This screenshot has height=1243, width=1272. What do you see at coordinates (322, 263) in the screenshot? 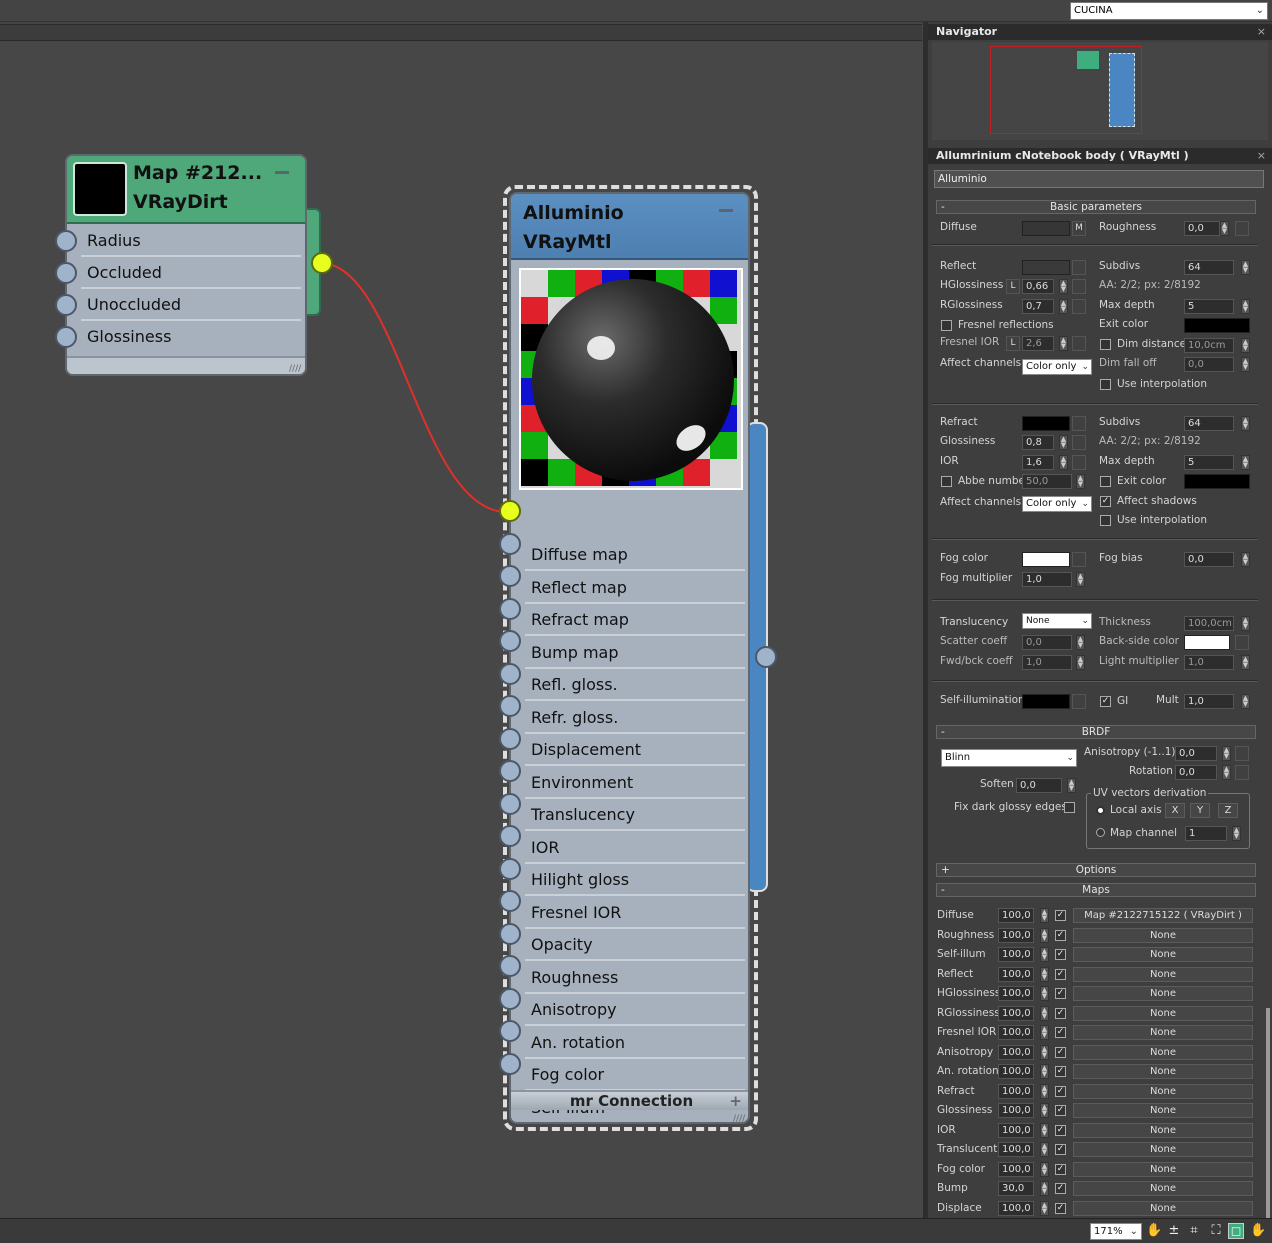
I see `output-socket` at bounding box center [322, 263].